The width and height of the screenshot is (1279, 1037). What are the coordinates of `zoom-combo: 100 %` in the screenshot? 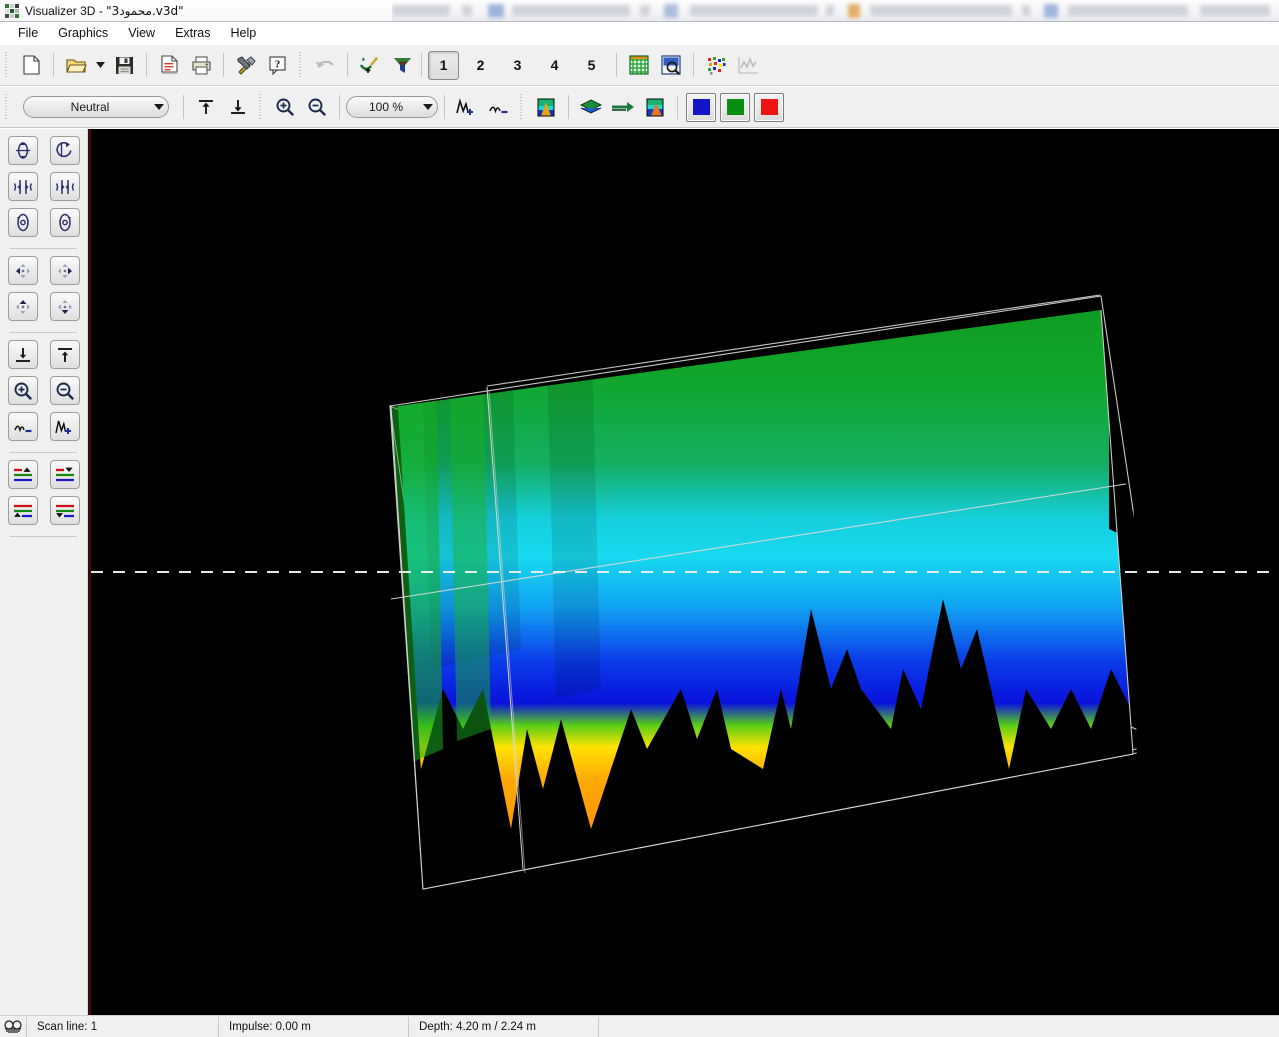 It's located at (392, 107).